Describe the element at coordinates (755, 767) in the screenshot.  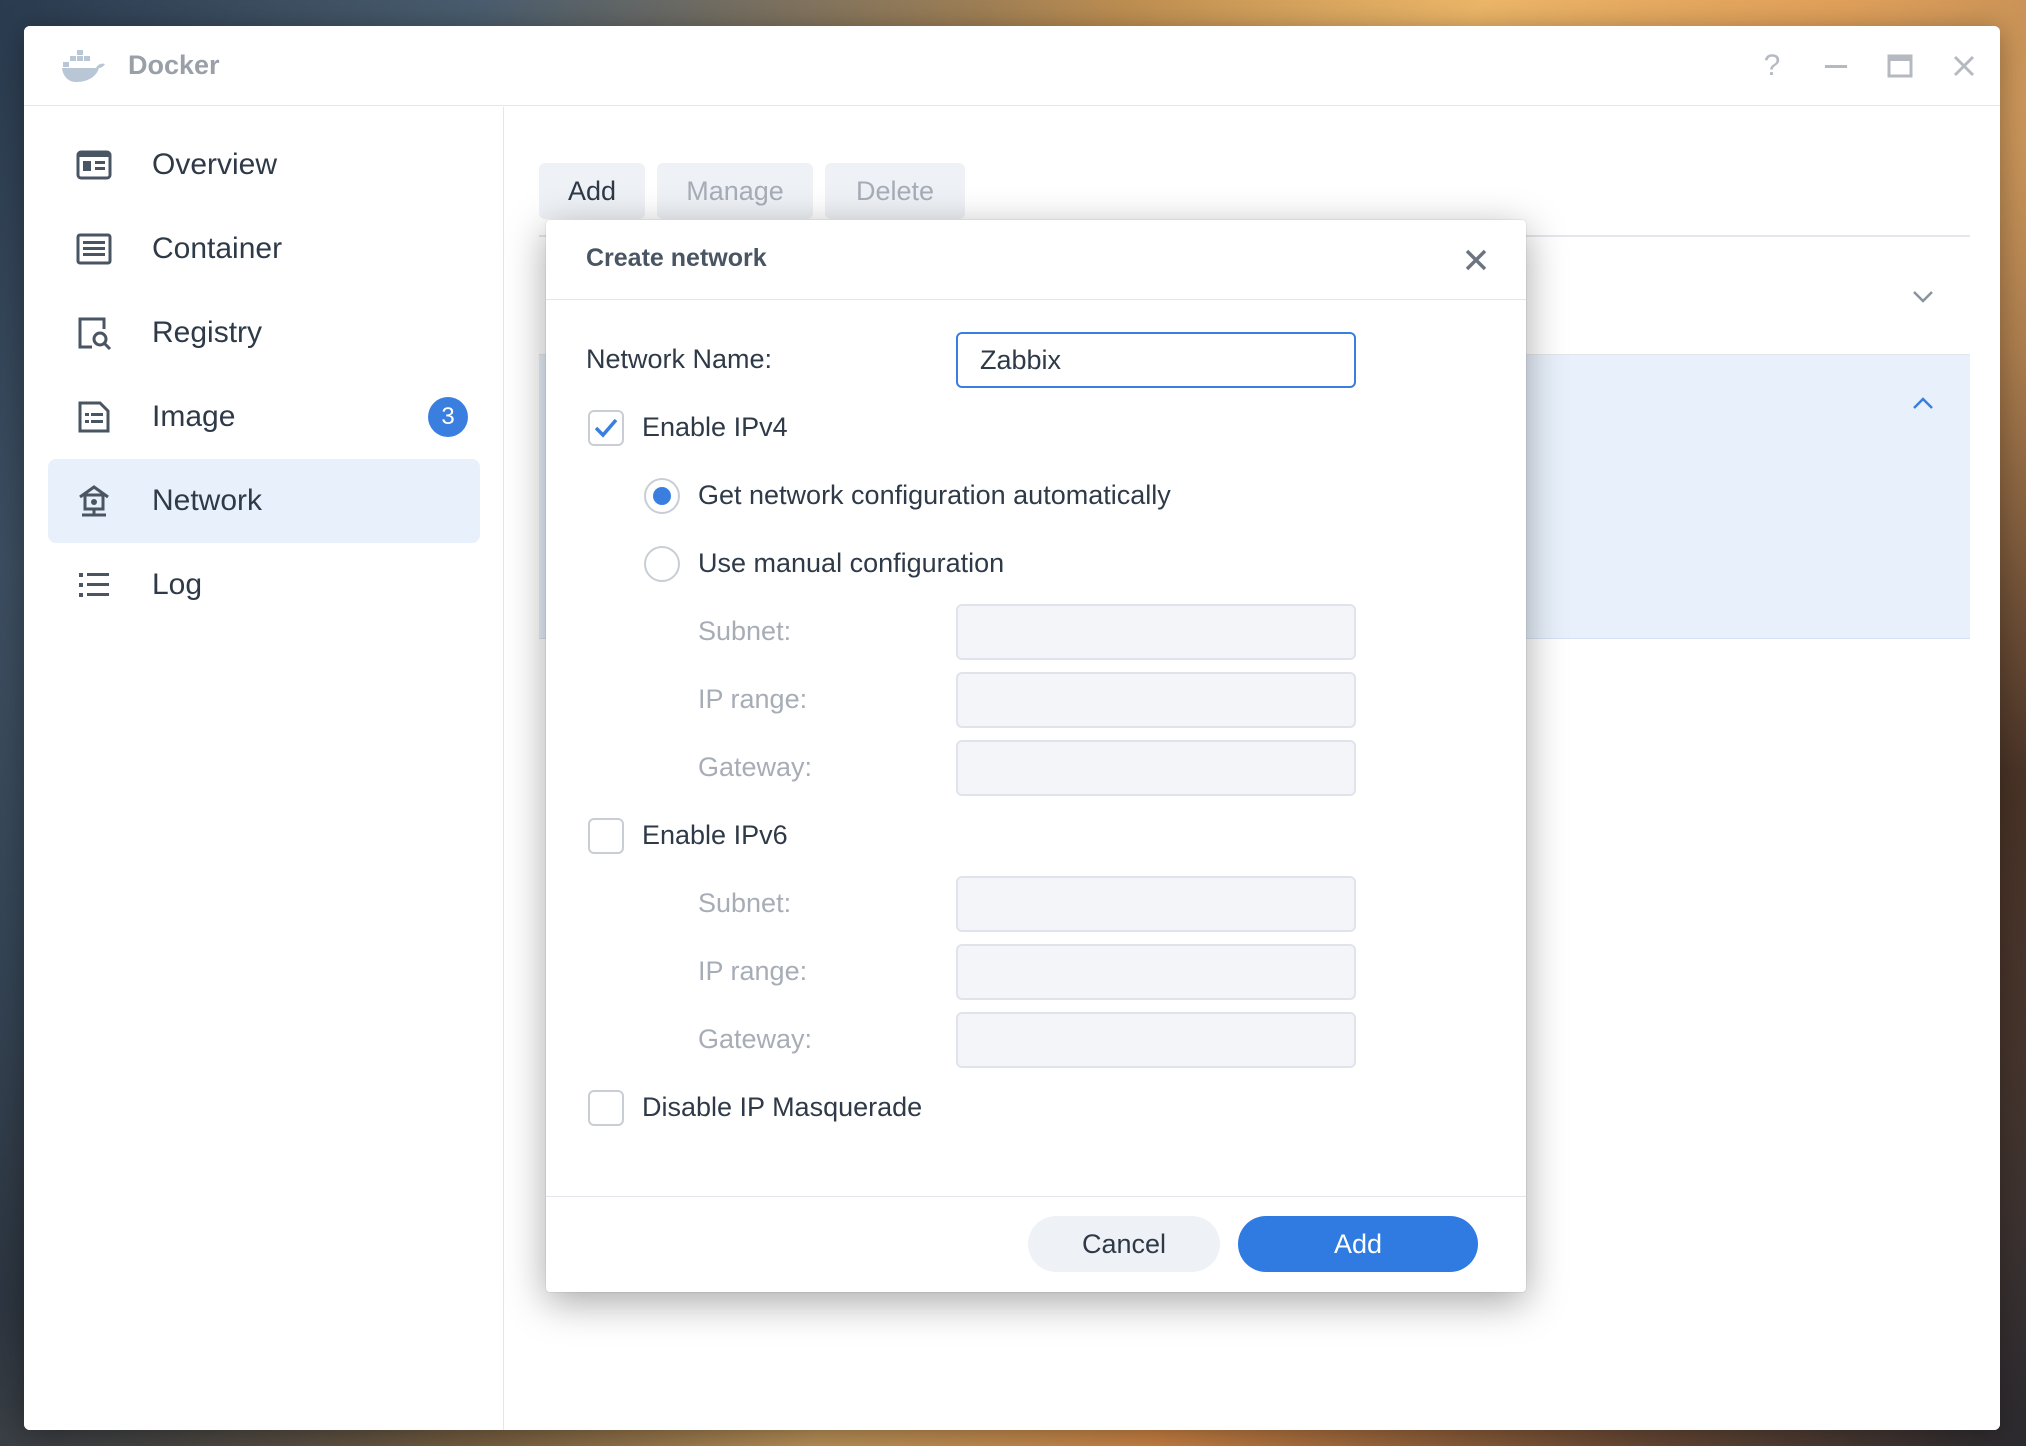
I see `ipv4-gateway-label: Gateway:` at that location.